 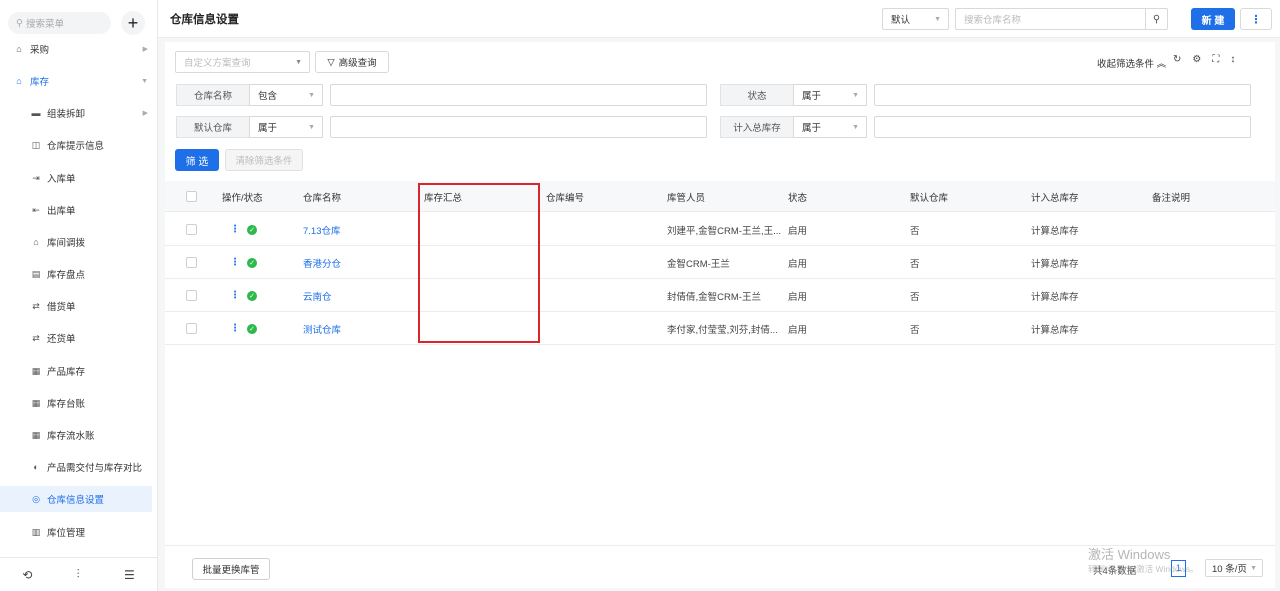 What do you see at coordinates (1055, 196) in the screenshot?
I see `col-count-total: 计入总库存` at bounding box center [1055, 196].